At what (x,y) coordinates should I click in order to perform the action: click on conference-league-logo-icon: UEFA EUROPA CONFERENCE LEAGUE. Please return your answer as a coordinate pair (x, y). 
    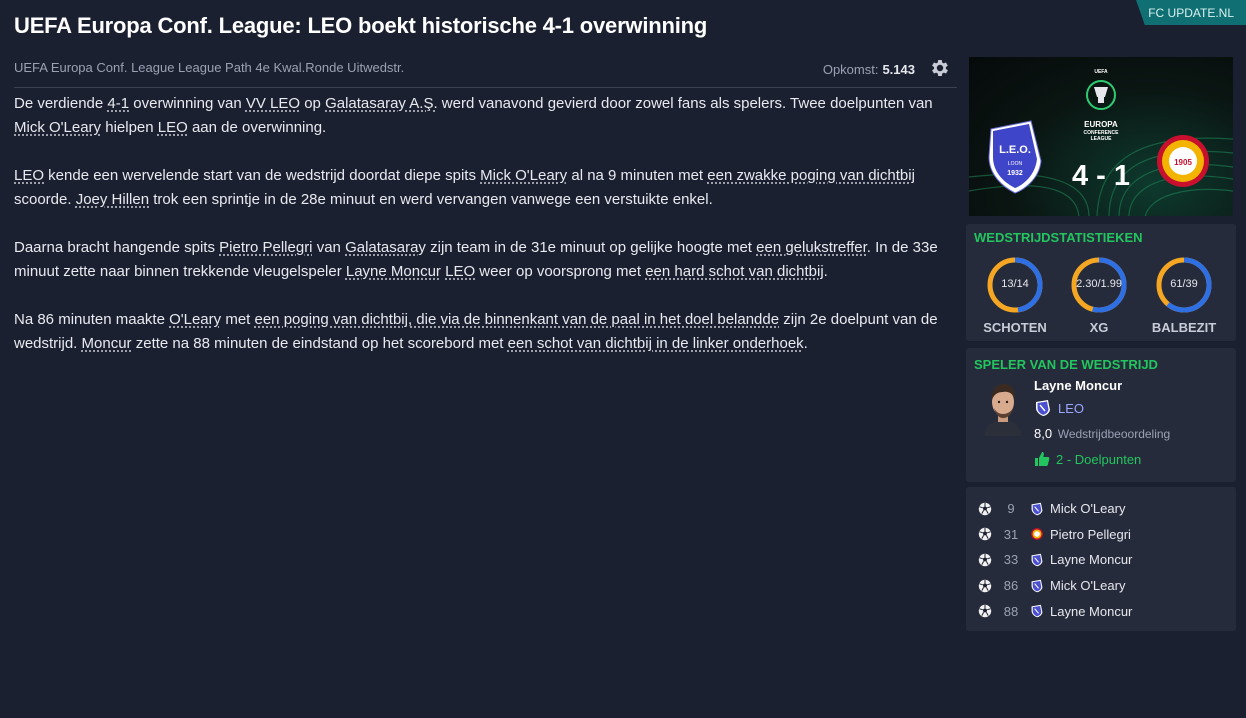
    Looking at the image, I should click on (1101, 105).